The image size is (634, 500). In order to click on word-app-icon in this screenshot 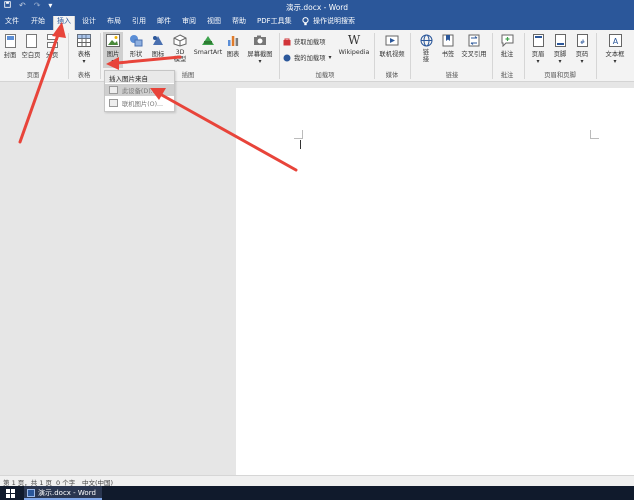, I will do `click(31, 493)`.